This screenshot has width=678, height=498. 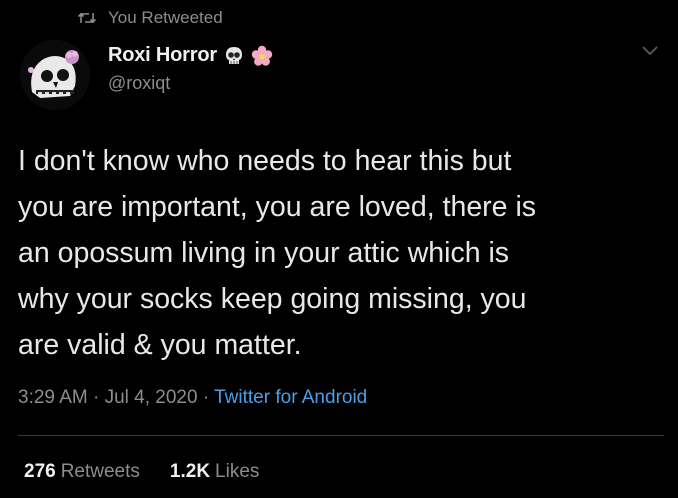 I want to click on author-display-name: Roxi Horror, so click(x=162, y=55).